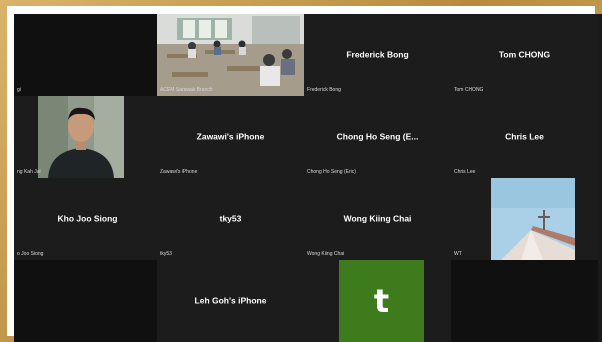 The width and height of the screenshot is (602, 342). What do you see at coordinates (19, 90) in the screenshot?
I see `participant-name-label: gi` at bounding box center [19, 90].